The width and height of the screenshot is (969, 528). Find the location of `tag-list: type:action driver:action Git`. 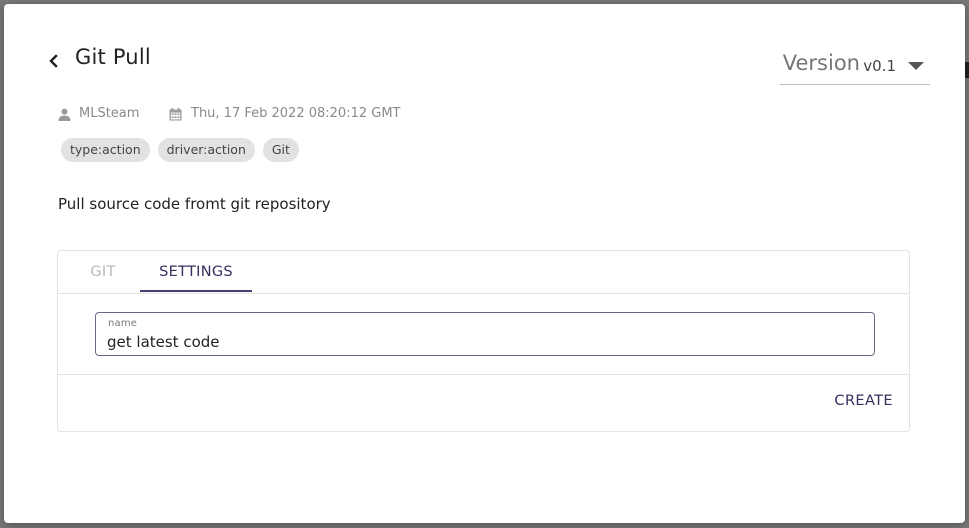

tag-list: type:action driver:action Git is located at coordinates (184, 150).